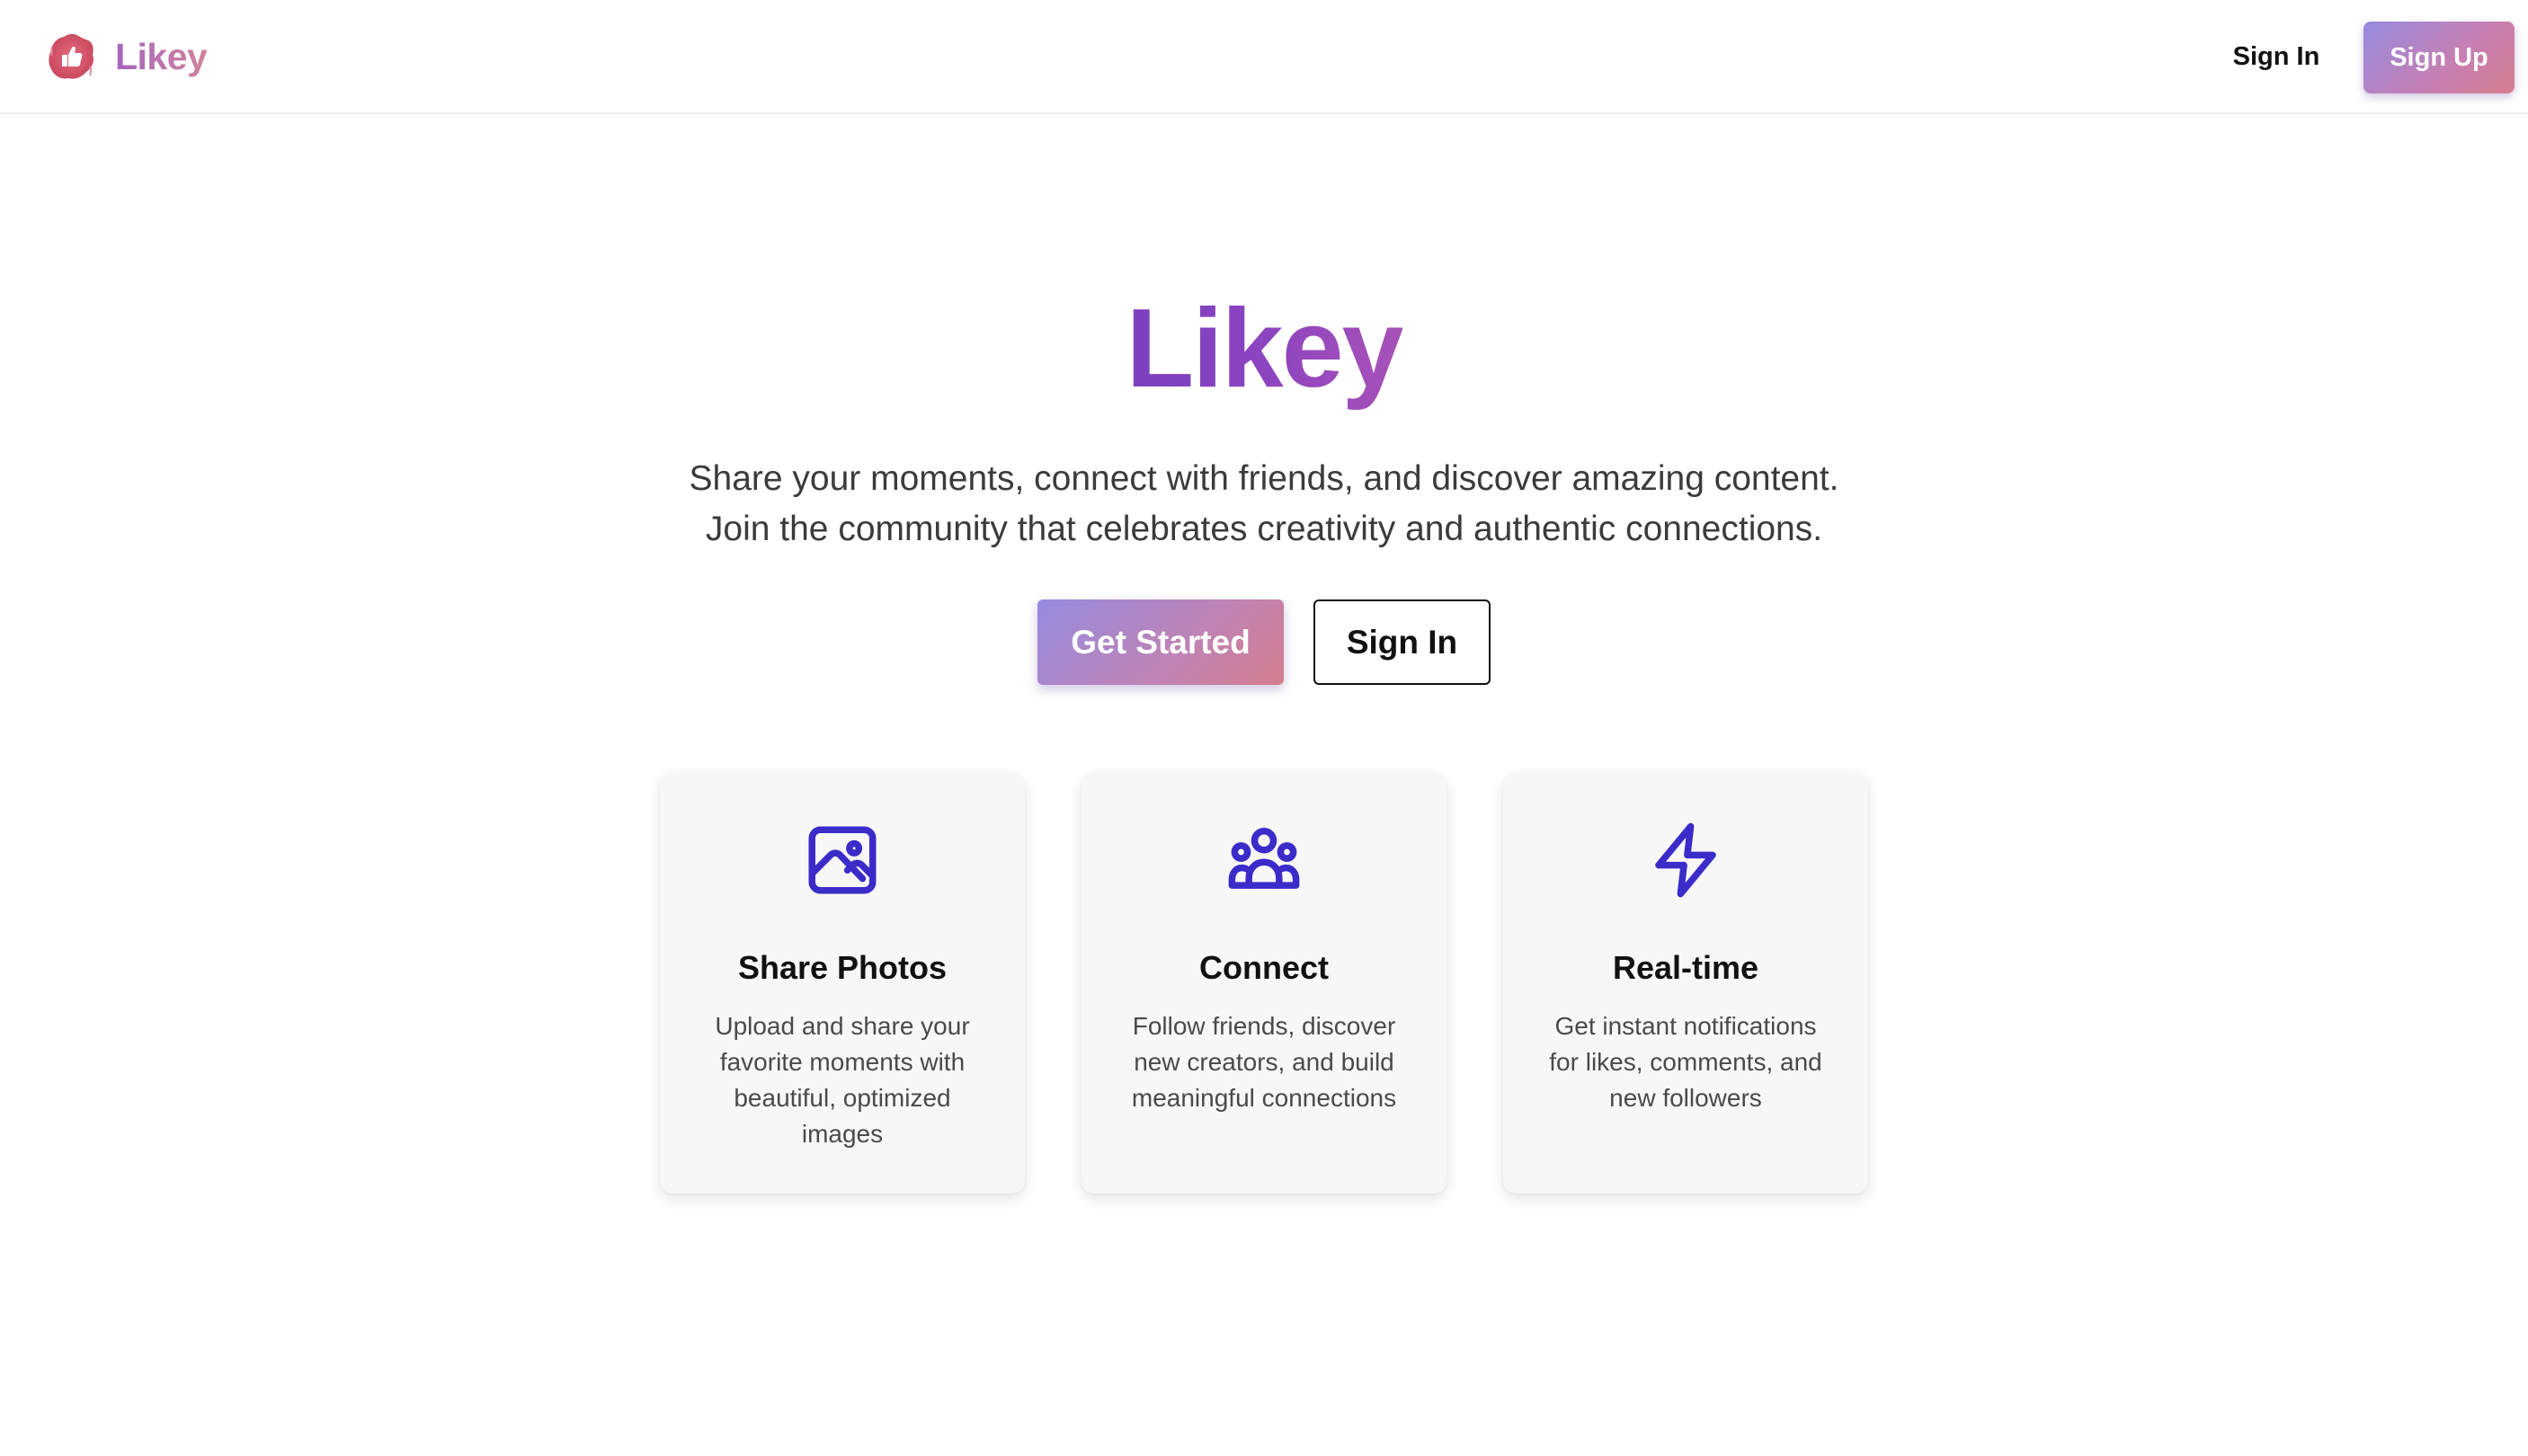 This screenshot has width=2528, height=1456. I want to click on get-started-button: Get Started, so click(1160, 642).